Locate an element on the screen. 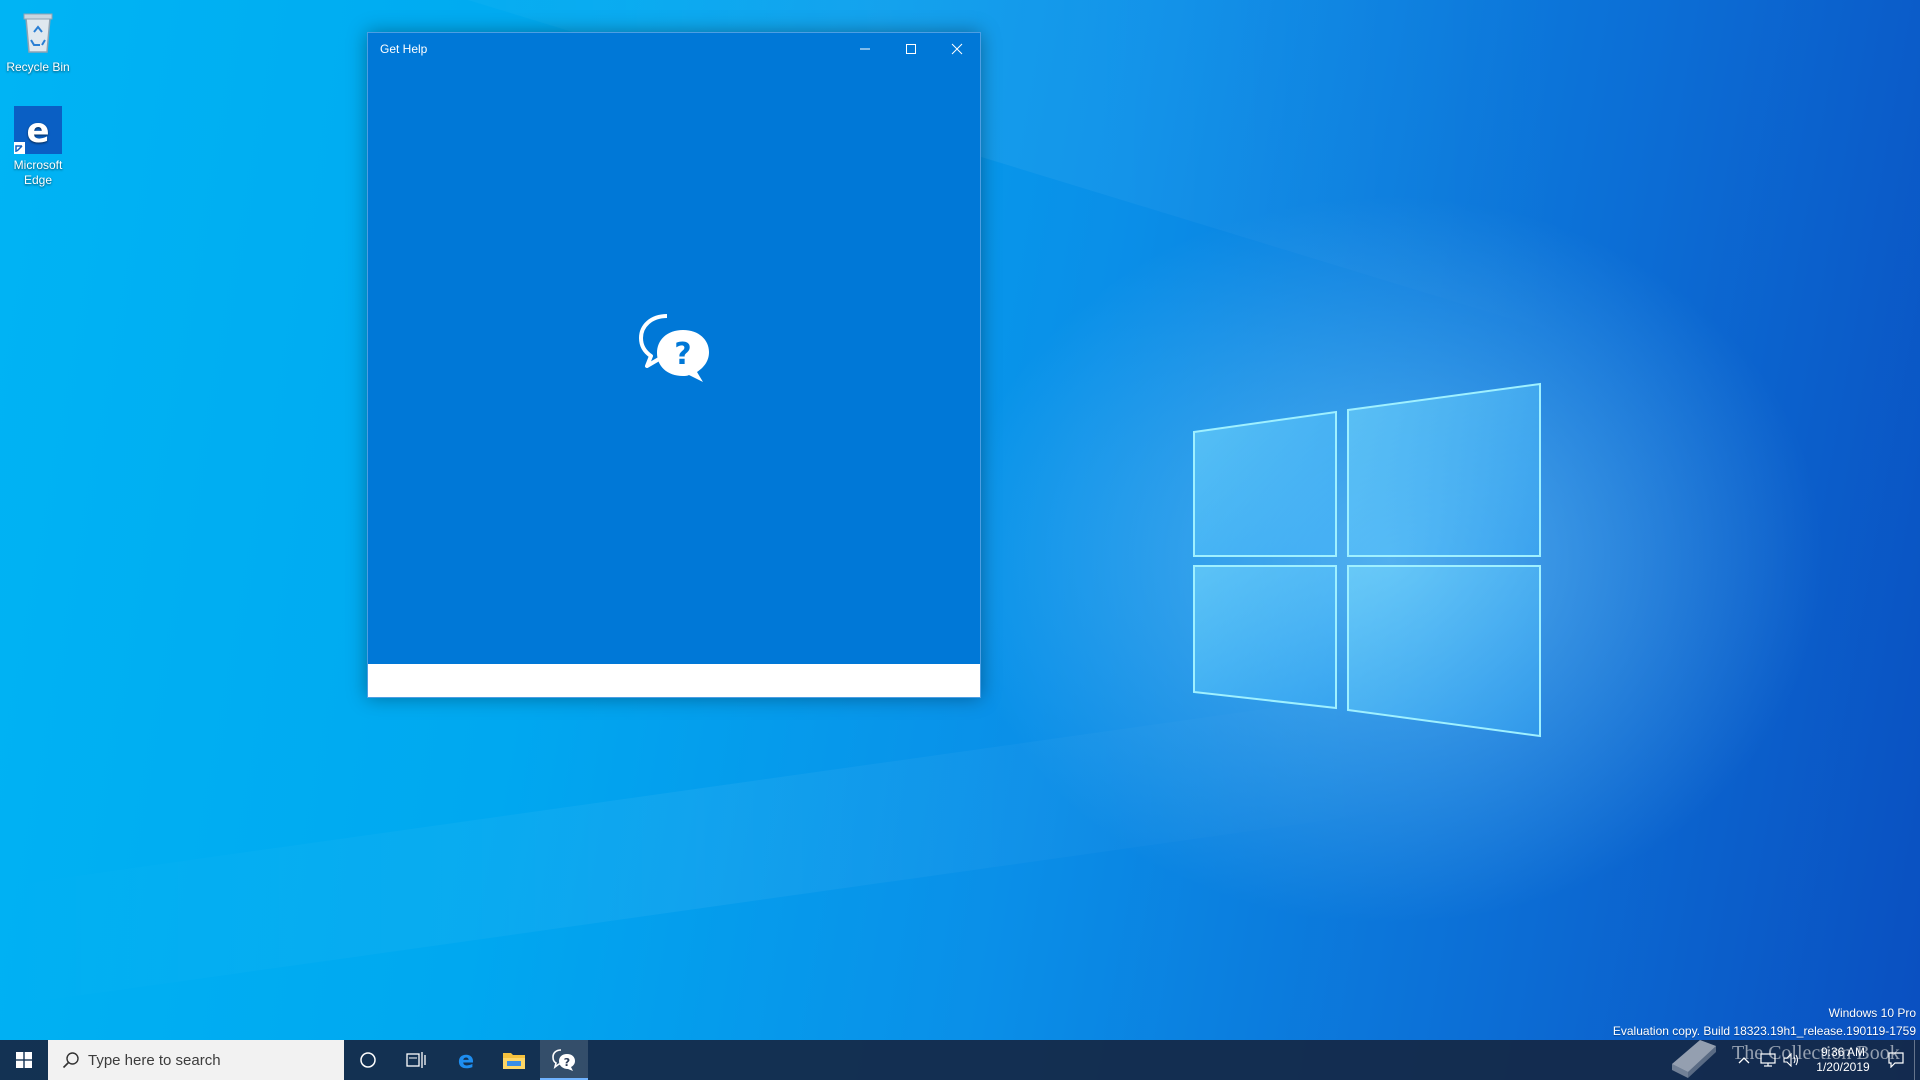 This screenshot has height=1080, width=1920. recycle-bin-icon is located at coordinates (38, 32).